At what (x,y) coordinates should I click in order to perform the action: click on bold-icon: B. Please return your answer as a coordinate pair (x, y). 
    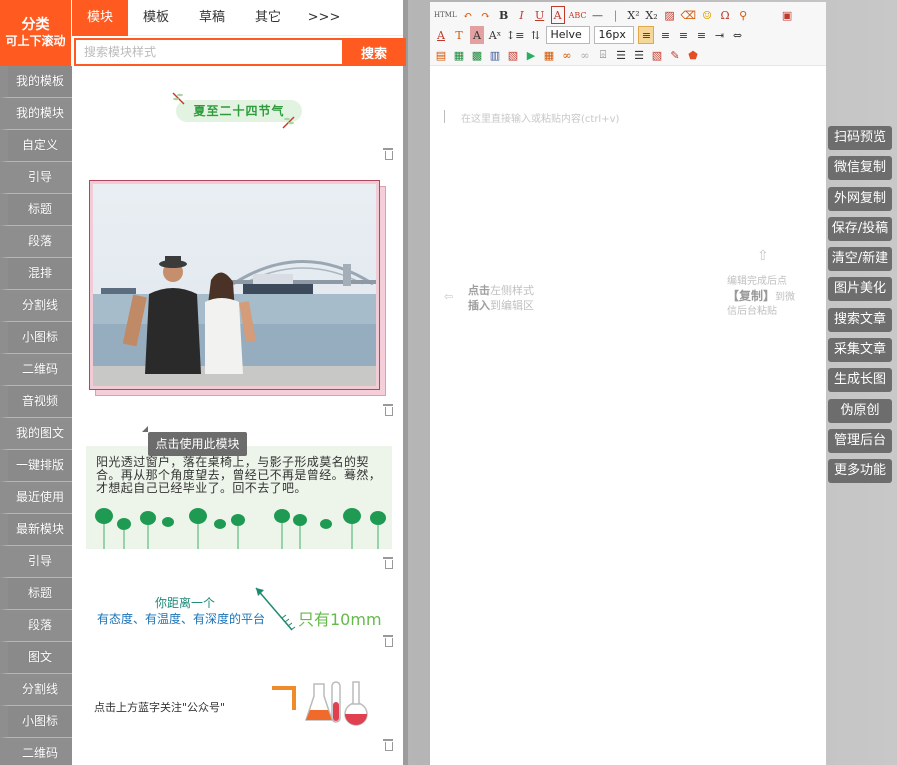
    Looking at the image, I should click on (504, 15).